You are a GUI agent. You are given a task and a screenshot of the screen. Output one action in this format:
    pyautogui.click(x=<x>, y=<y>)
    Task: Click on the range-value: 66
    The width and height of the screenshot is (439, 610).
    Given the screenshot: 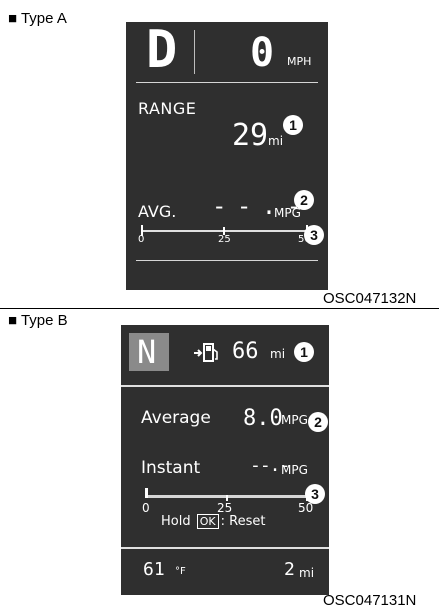 What is the action you would take?
    pyautogui.click(x=245, y=351)
    